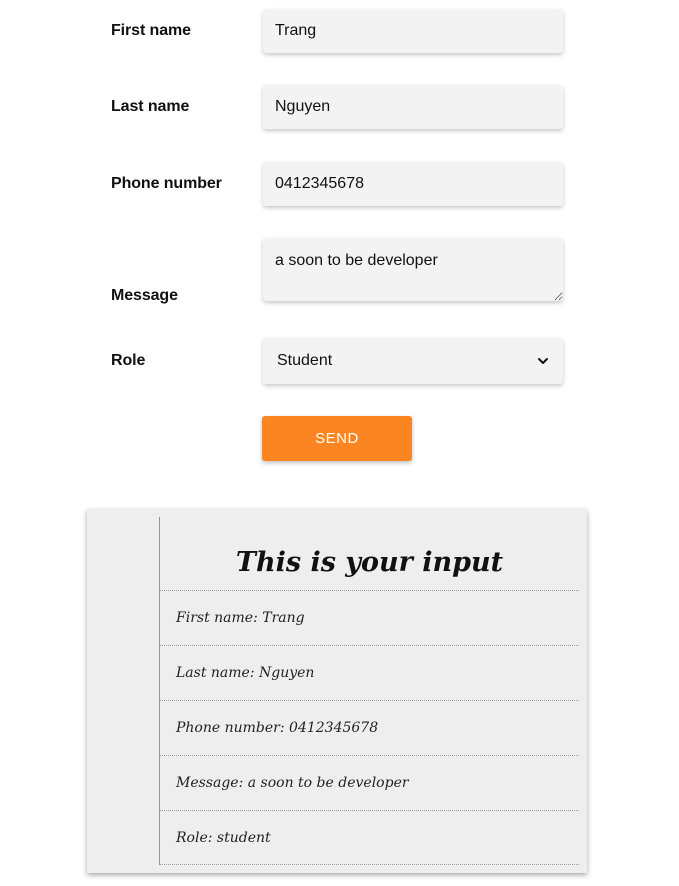  I want to click on last-name-input, so click(413, 107).